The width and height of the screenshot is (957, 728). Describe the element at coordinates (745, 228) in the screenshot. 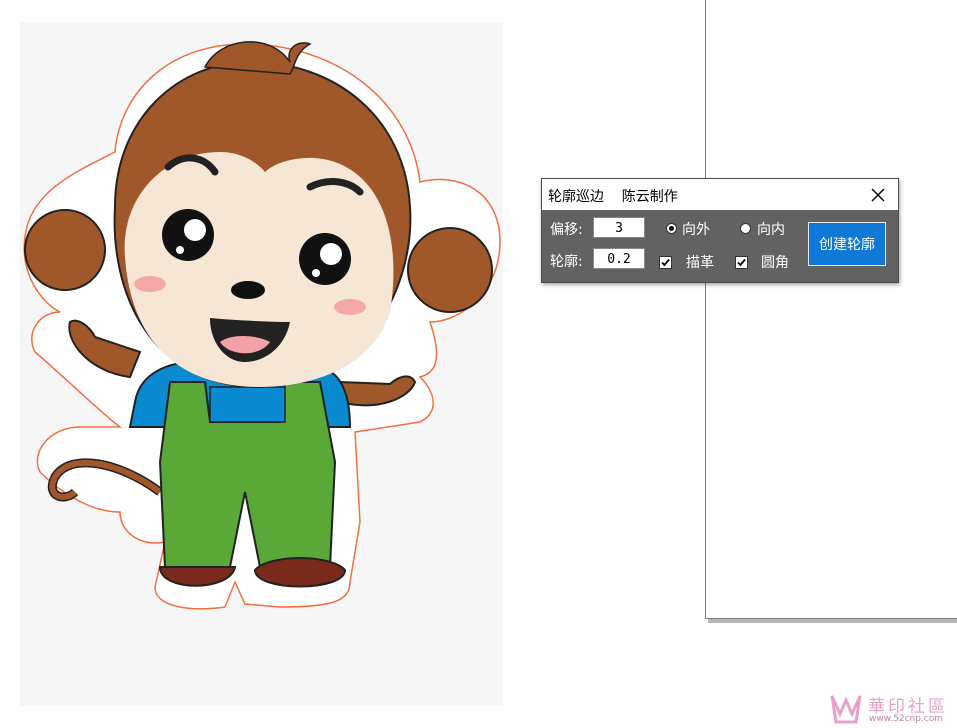

I see `radio-inward` at that location.